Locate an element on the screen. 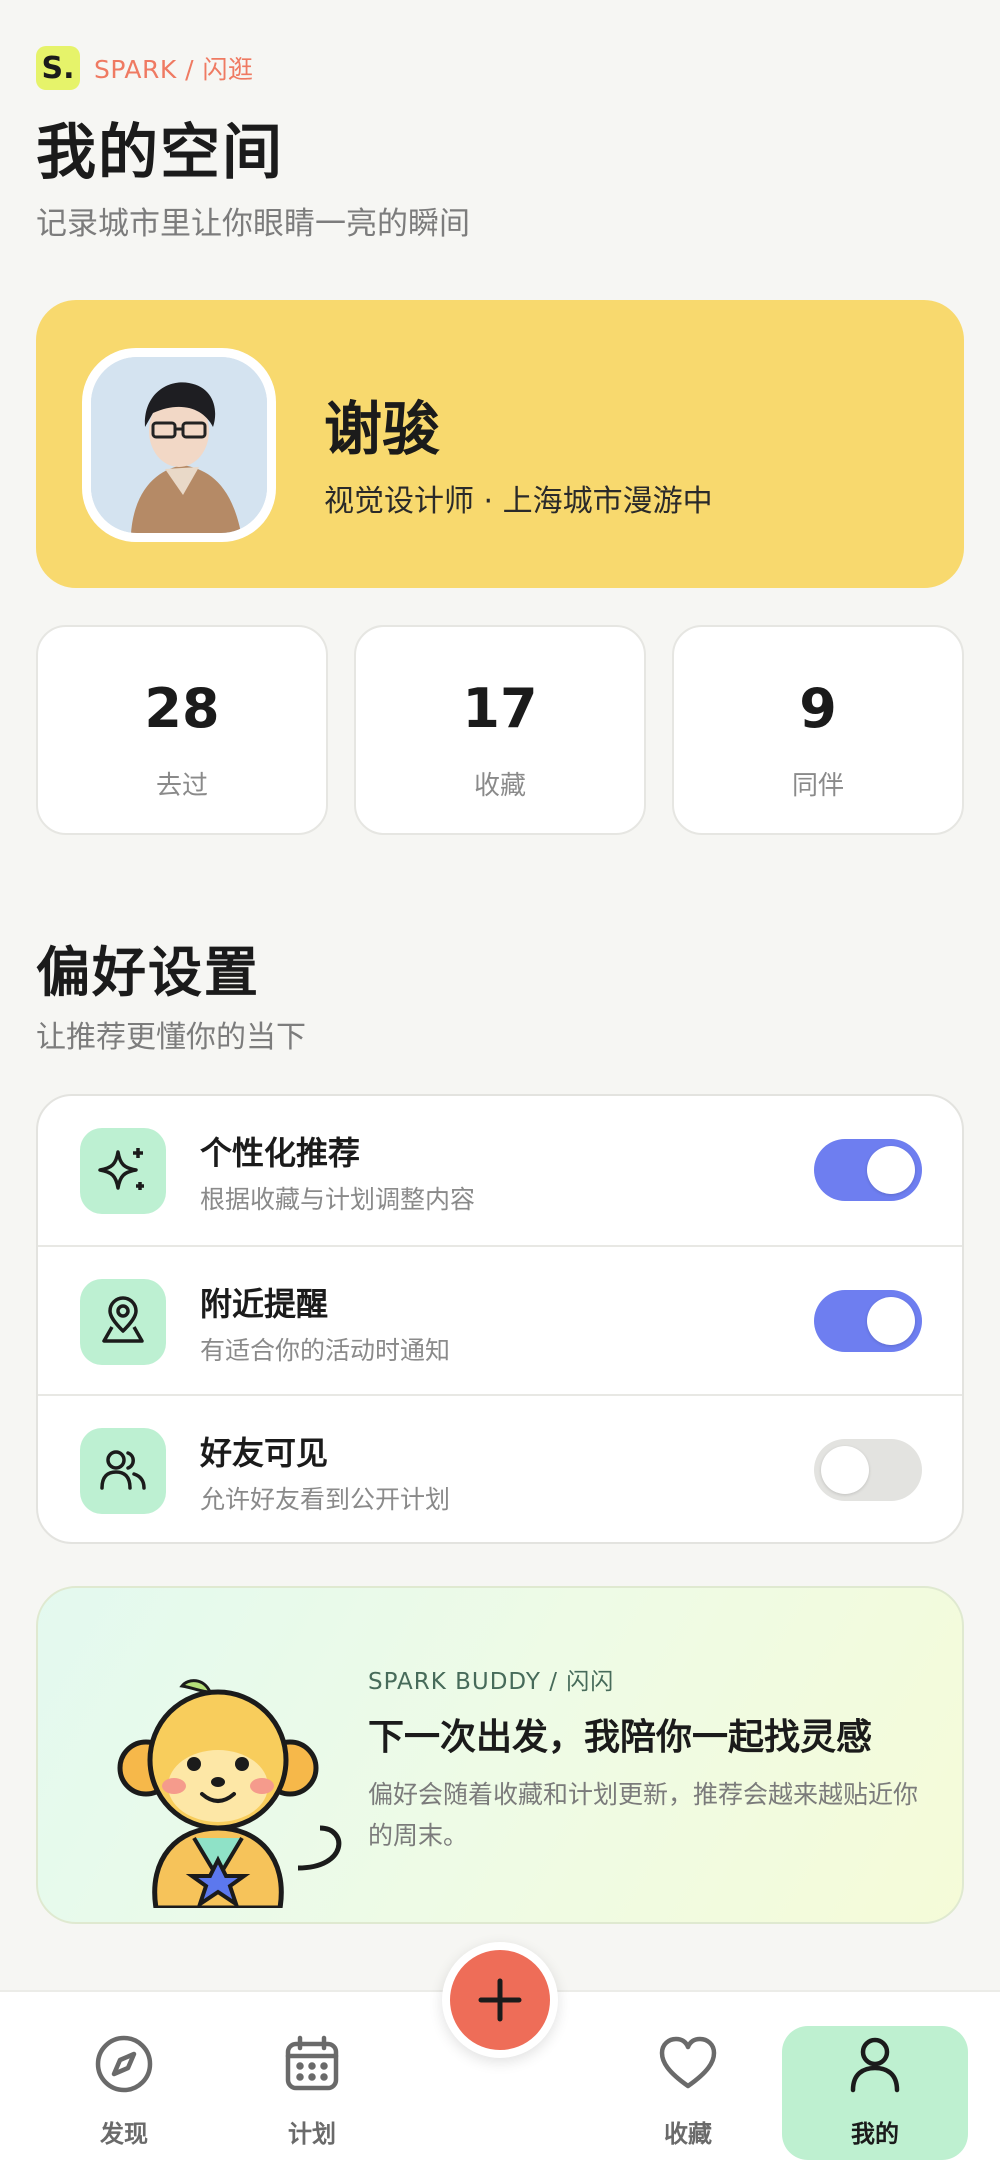  people-icon is located at coordinates (123, 1471).